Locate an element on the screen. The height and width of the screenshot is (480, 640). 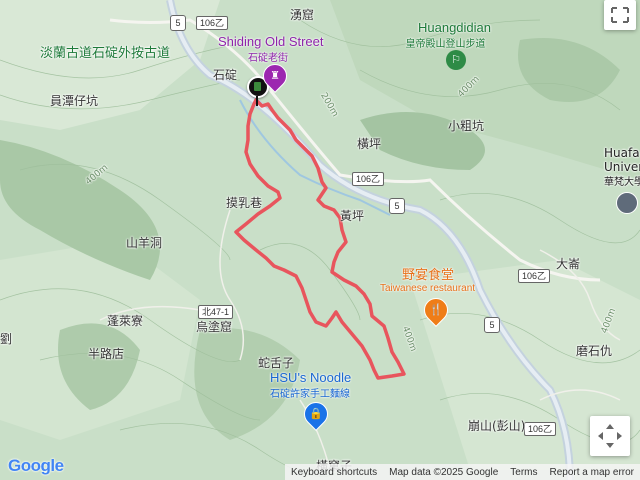
label-penglailiao: 蓬萊寮 is located at coordinates (125, 321).